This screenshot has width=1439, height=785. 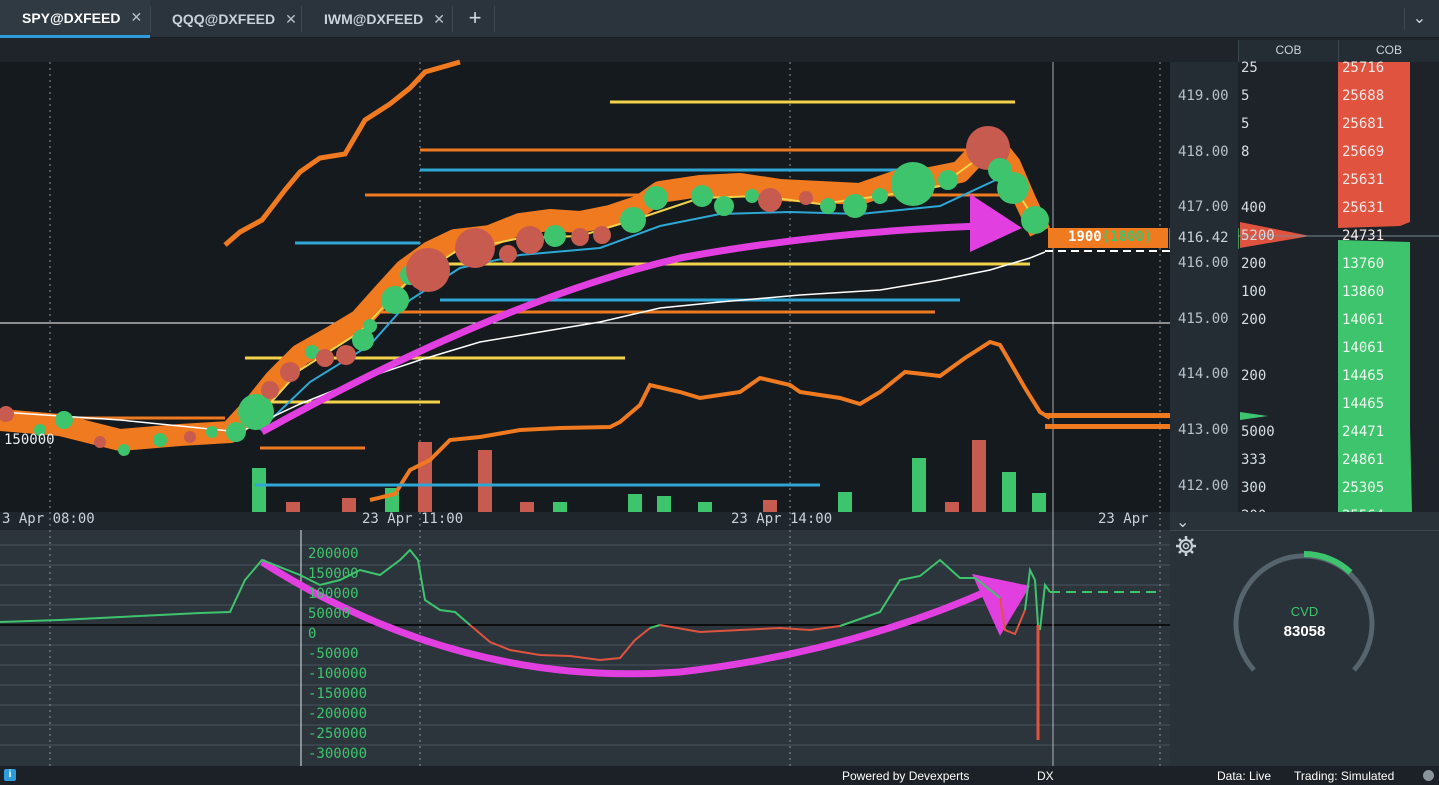 I want to click on time-label: 23 Apr 14:00, so click(x=782, y=519).